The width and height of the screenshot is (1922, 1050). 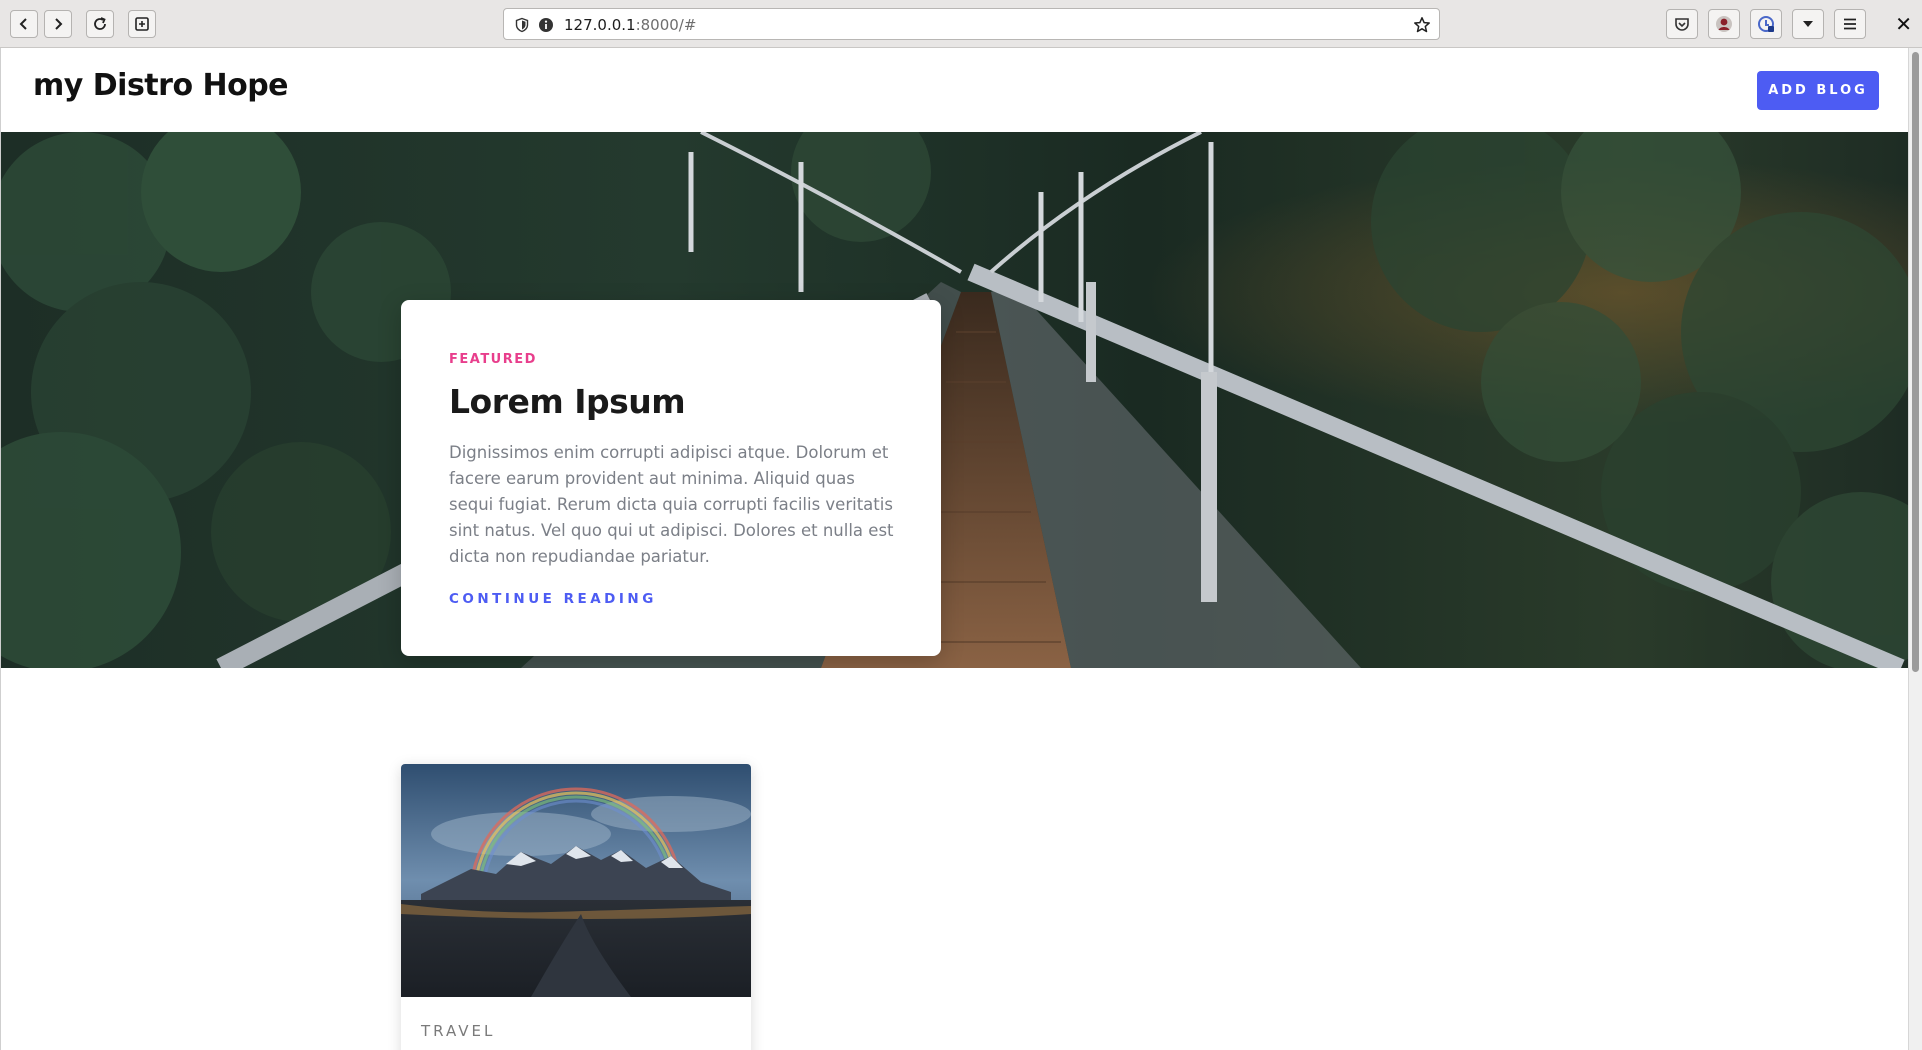 I want to click on back-button, so click(x=24, y=24).